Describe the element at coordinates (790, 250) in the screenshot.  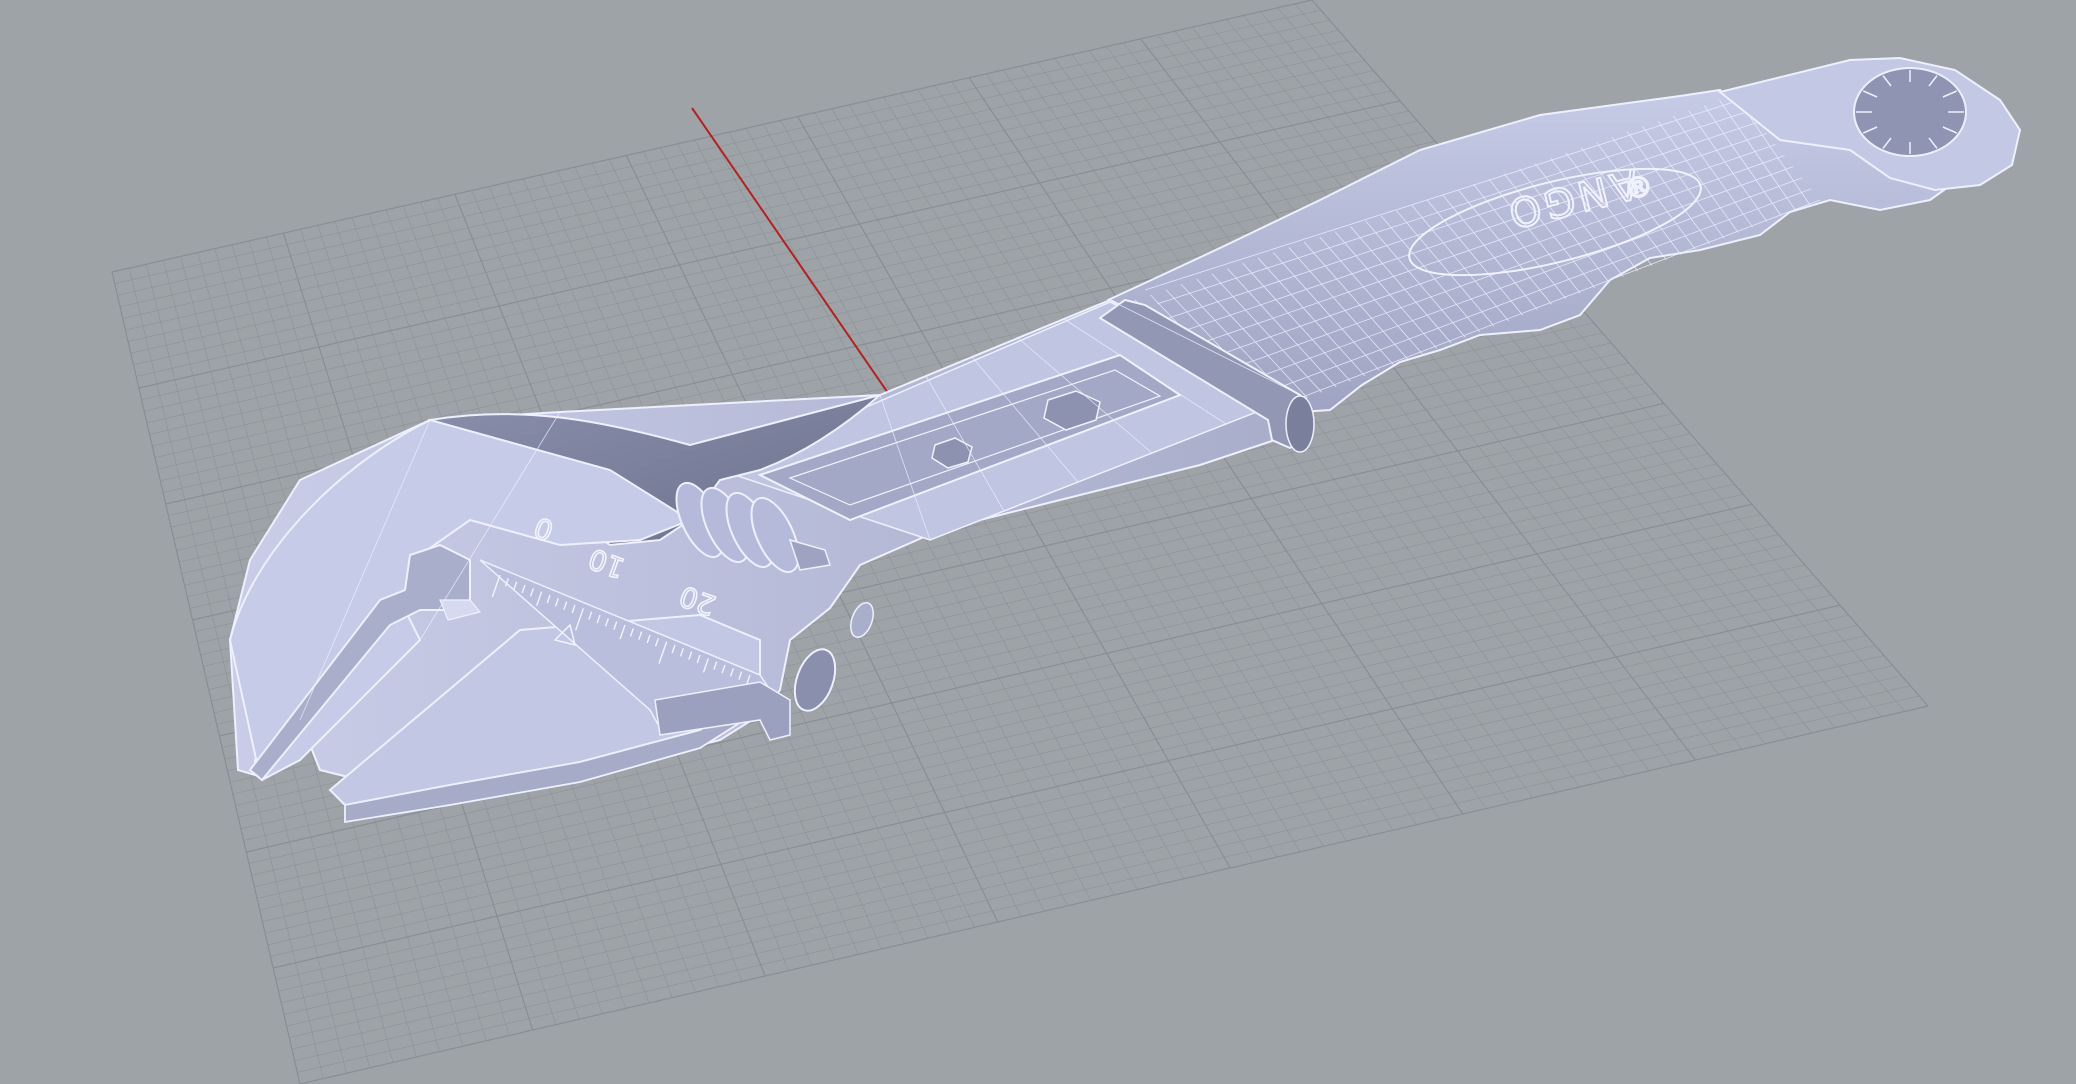
I see `x-axis-line` at that location.